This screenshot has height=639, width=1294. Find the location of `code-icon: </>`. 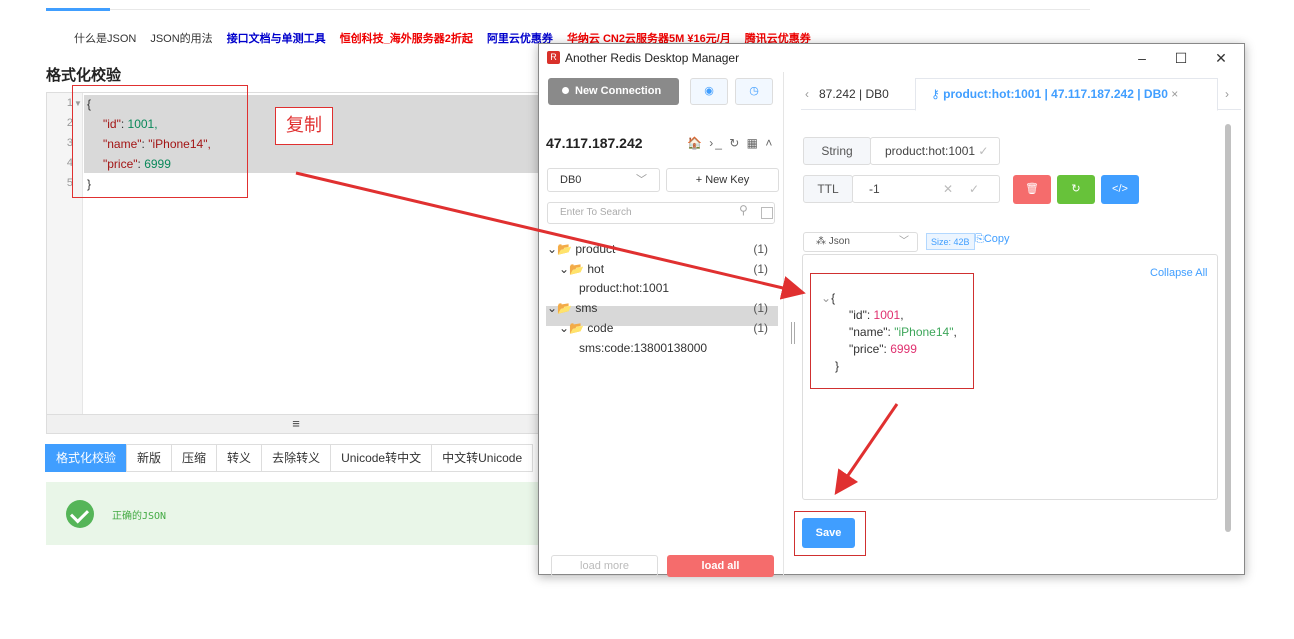

code-icon: </> is located at coordinates (1120, 189).